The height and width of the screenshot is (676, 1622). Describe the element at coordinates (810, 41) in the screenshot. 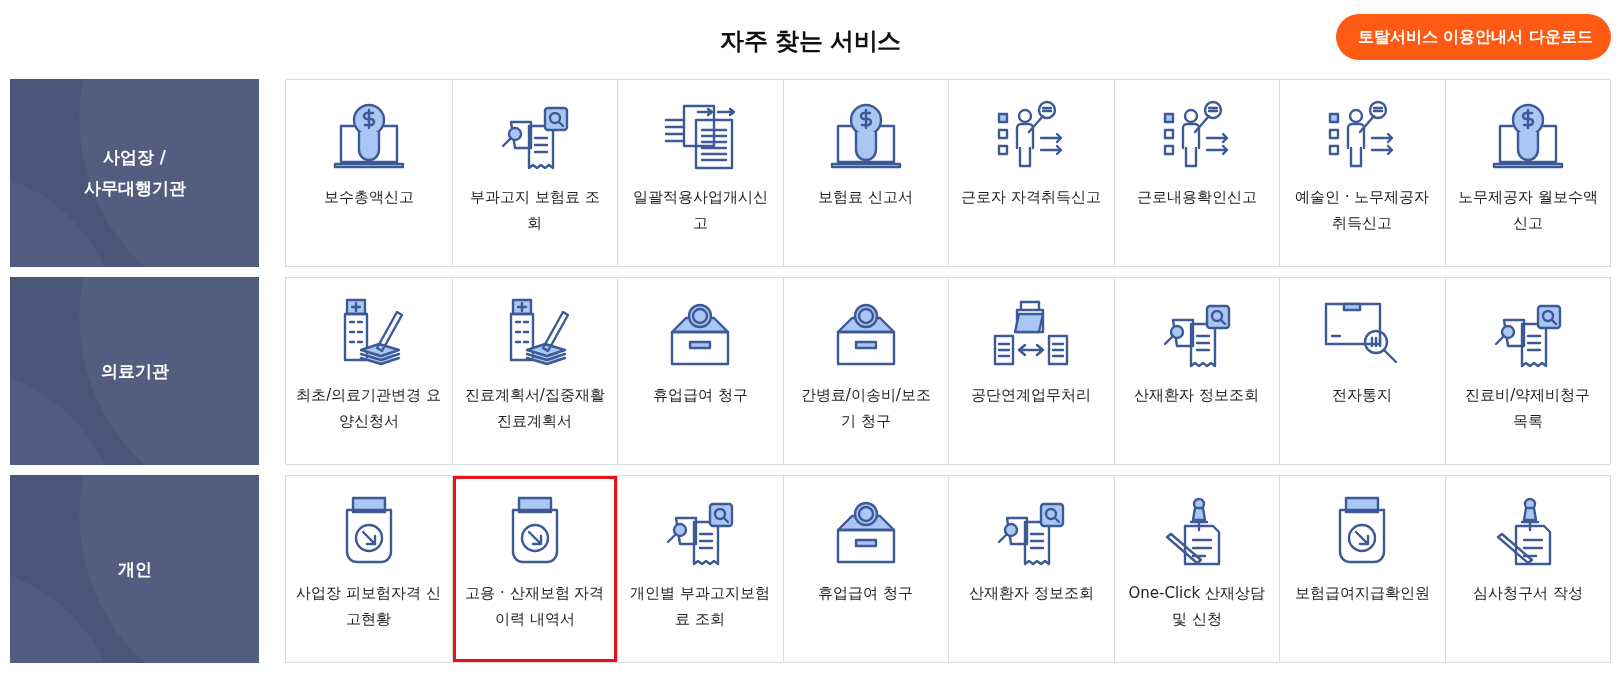

I see `section-title: 자주 찾는 서비스` at that location.